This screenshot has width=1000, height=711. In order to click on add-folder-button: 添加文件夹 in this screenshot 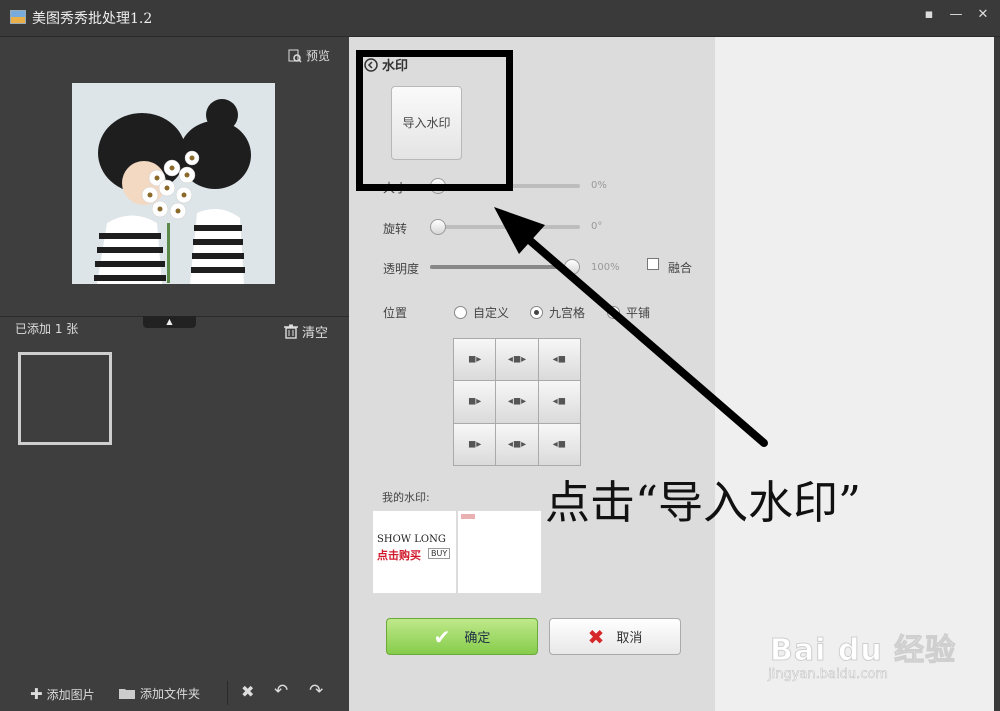, I will do `click(159, 693)`.